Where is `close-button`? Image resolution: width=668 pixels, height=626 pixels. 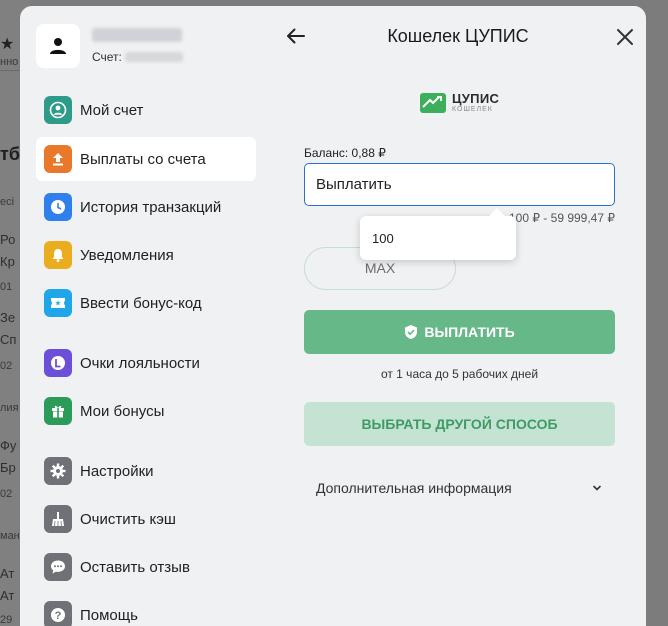 close-button is located at coordinates (625, 37).